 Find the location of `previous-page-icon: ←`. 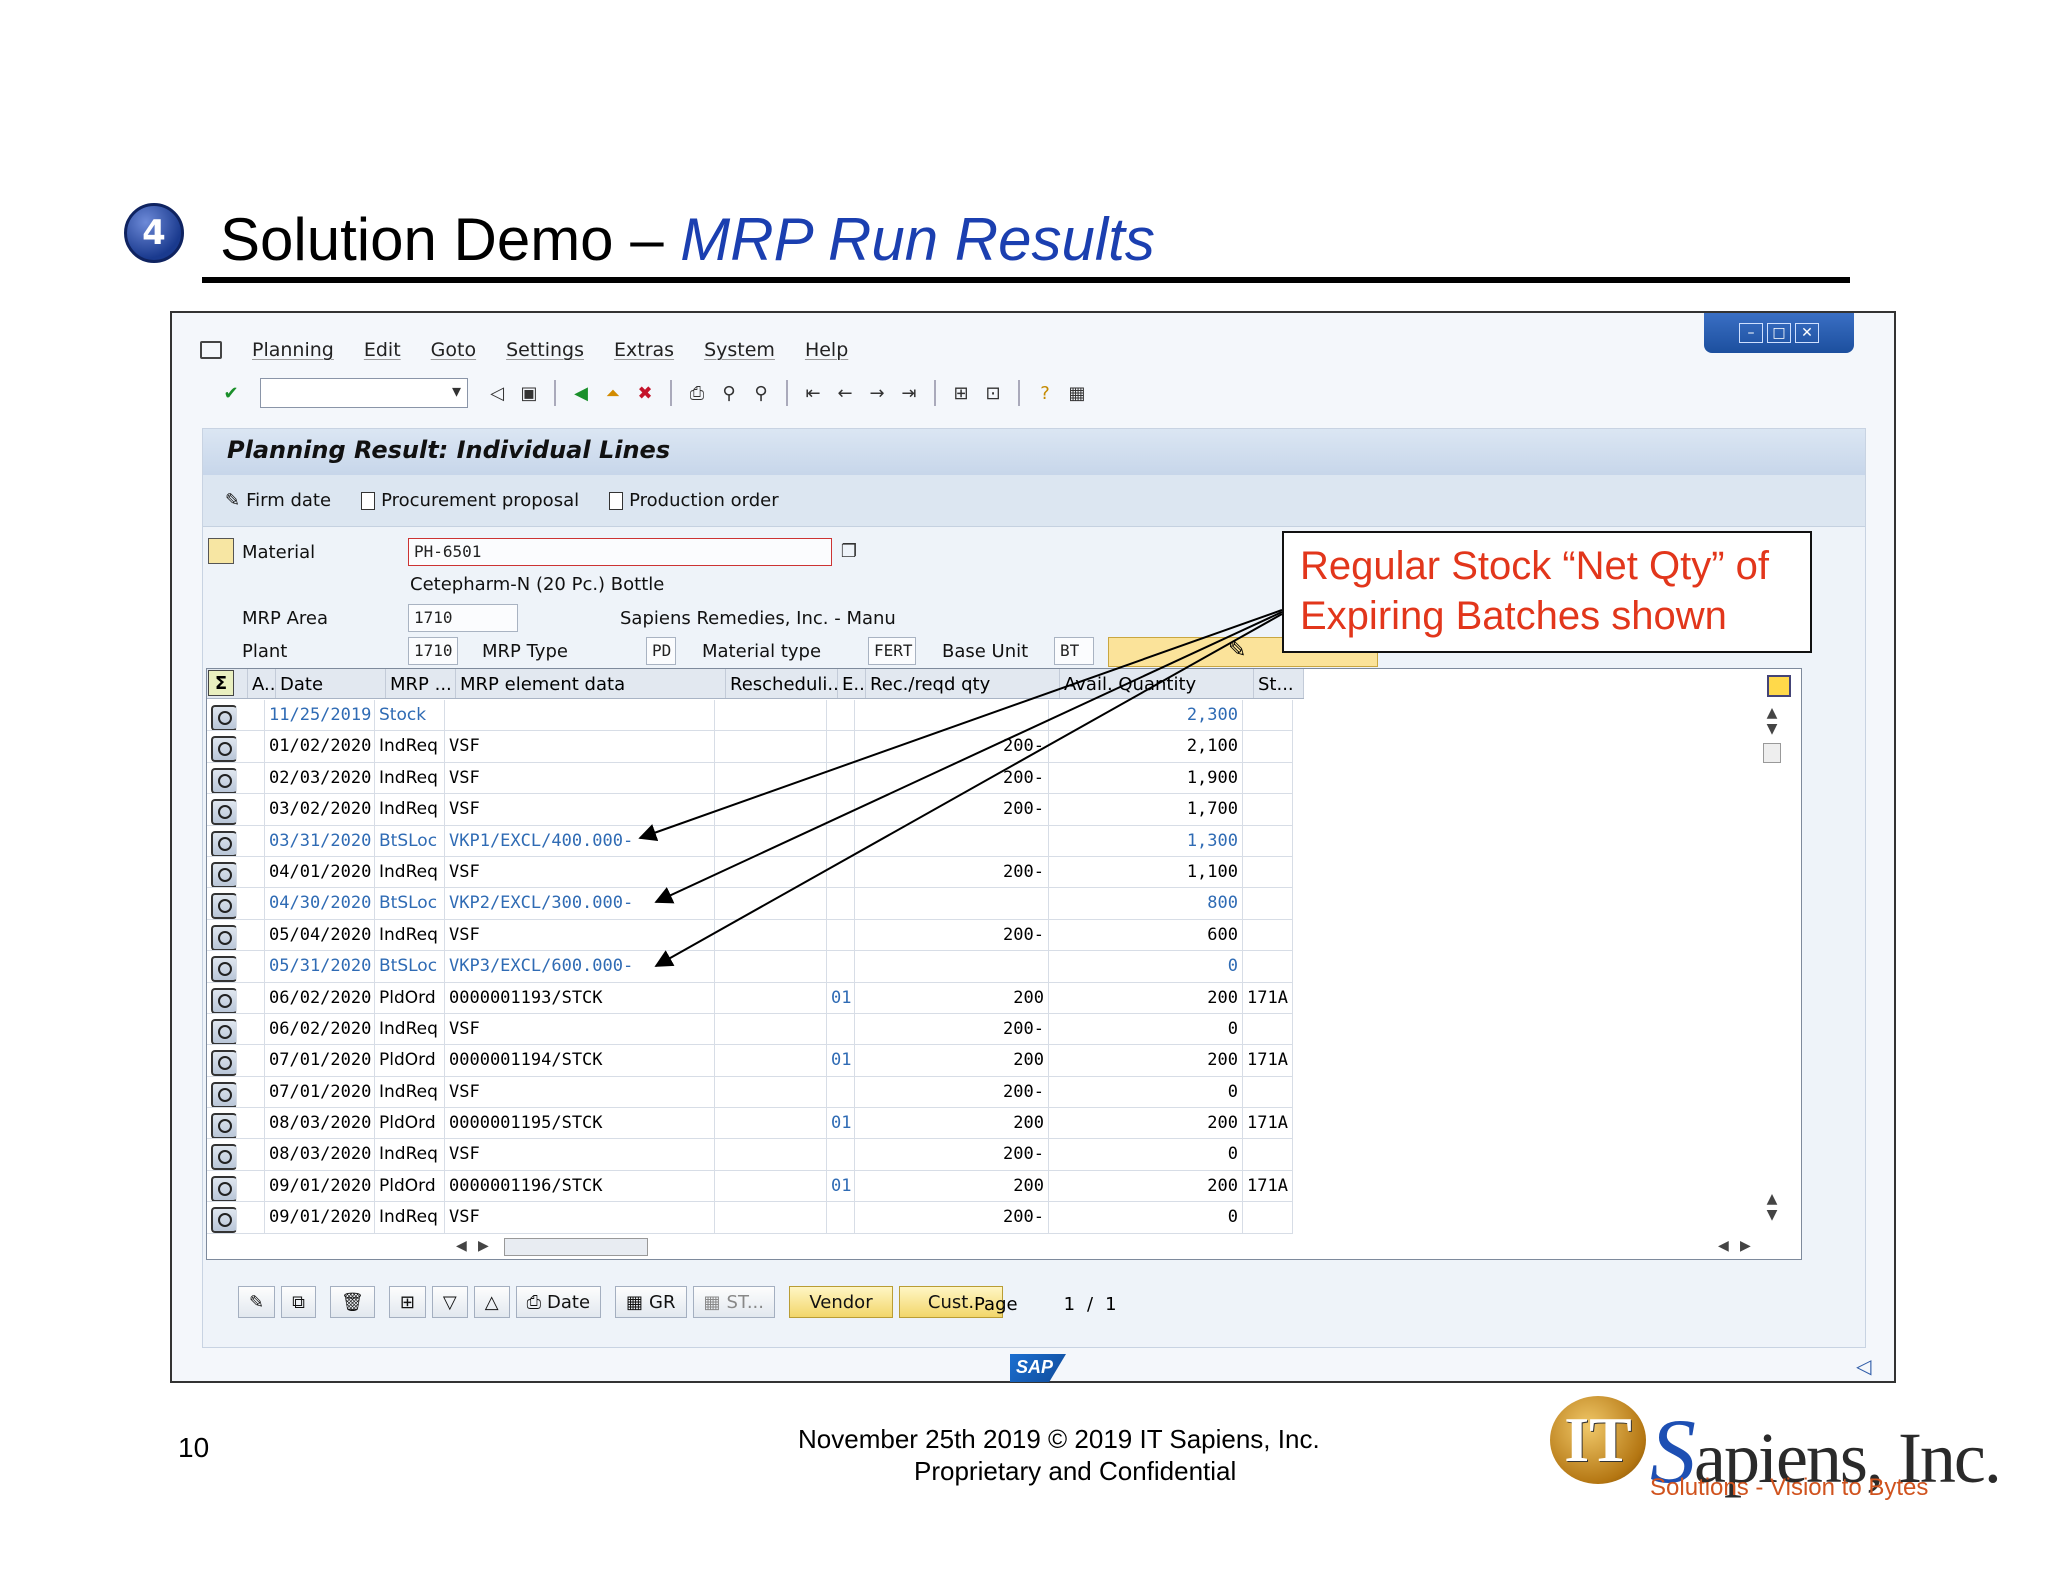

previous-page-icon: ← is located at coordinates (845, 393).